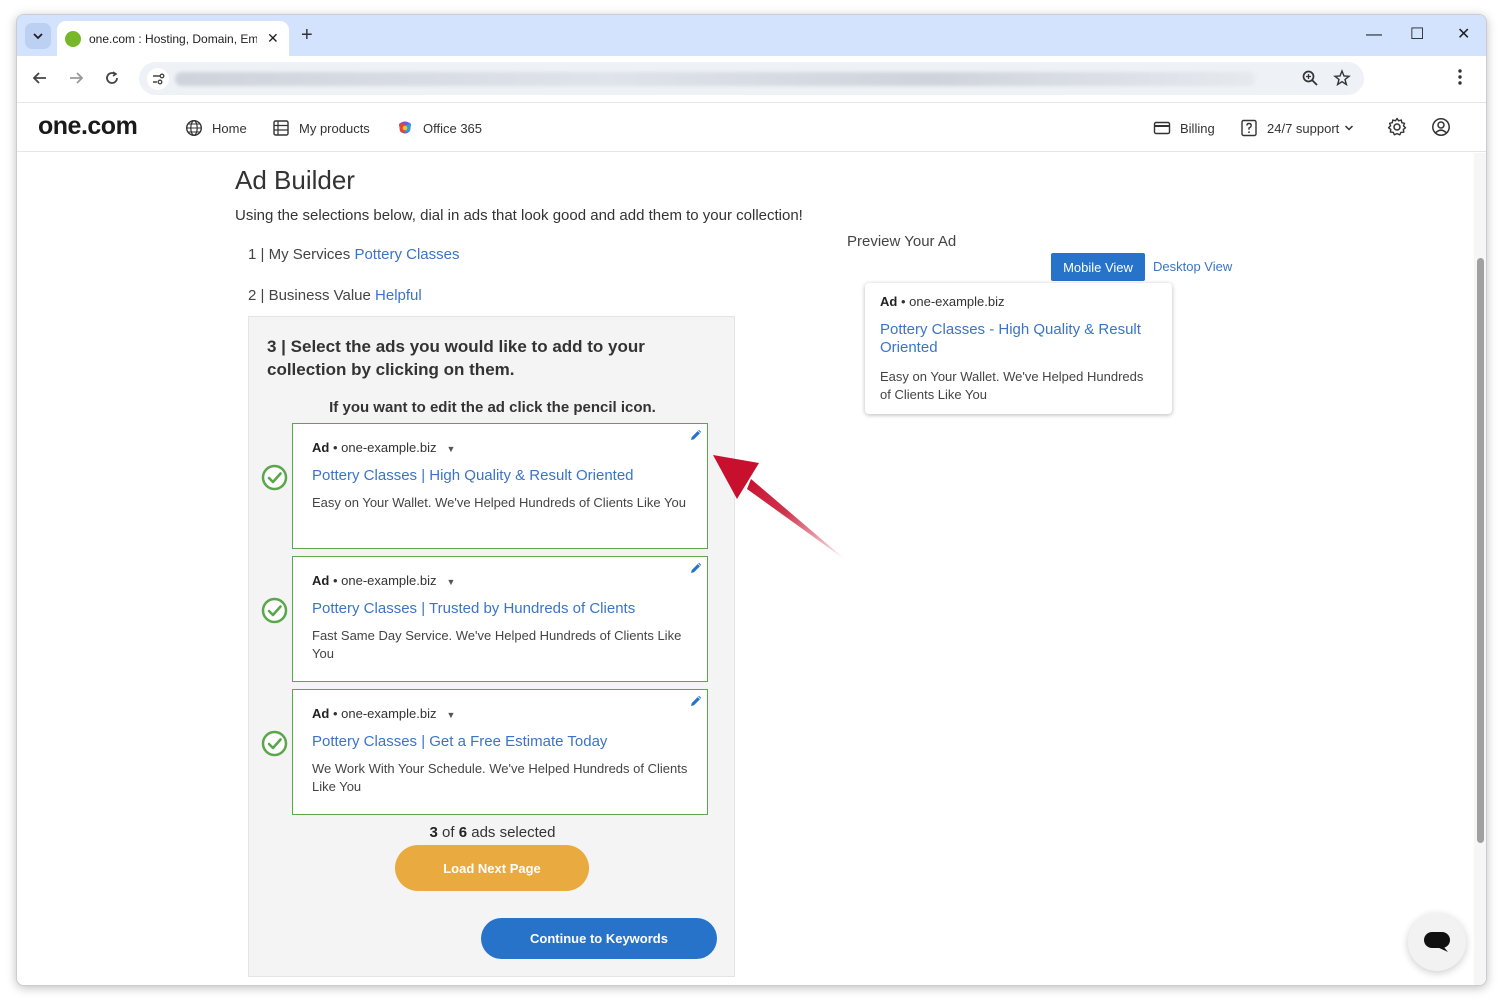  Describe the element at coordinates (1441, 127) in the screenshot. I see `account-icon` at that location.